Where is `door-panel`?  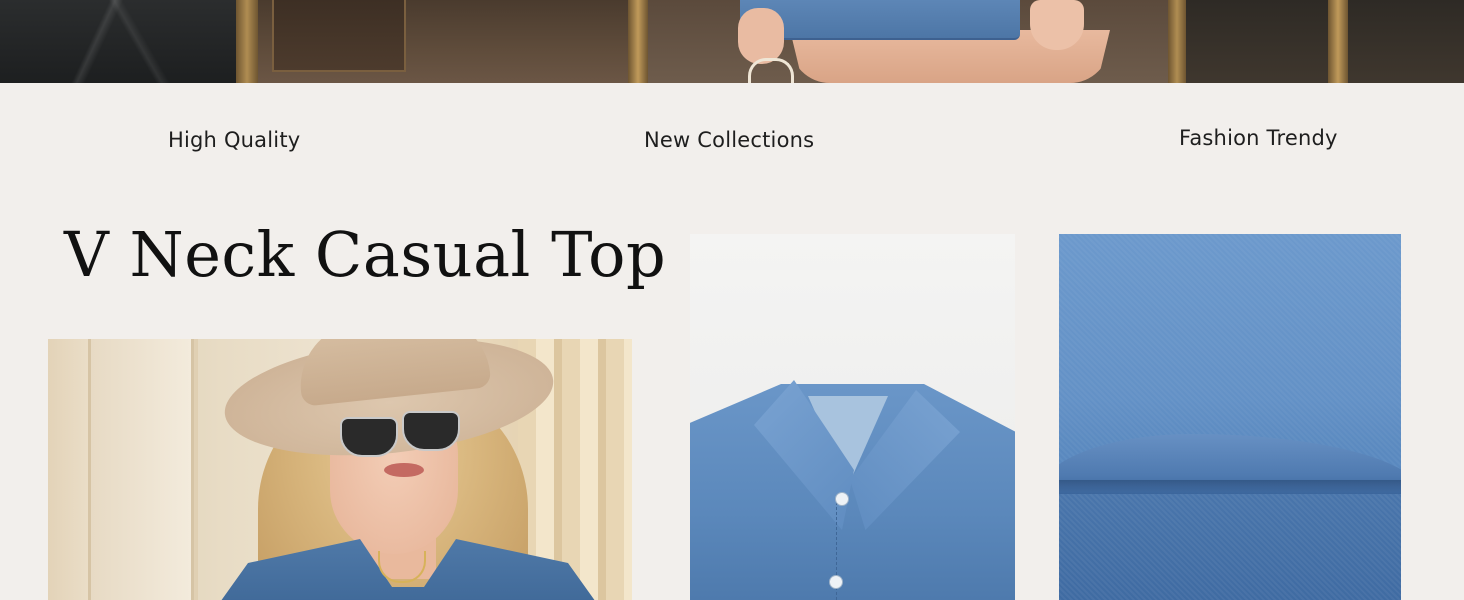 door-panel is located at coordinates (339, 36).